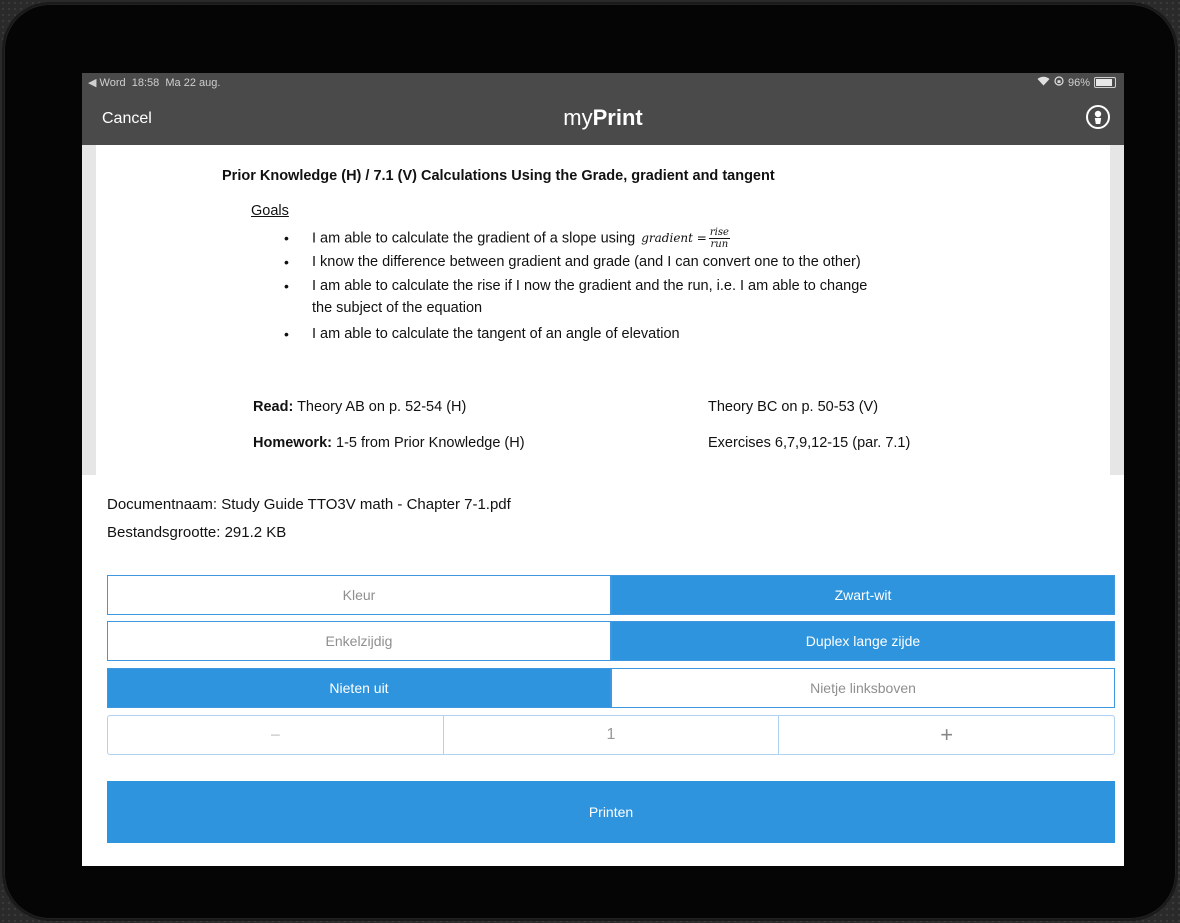  What do you see at coordinates (719, 244) in the screenshot?
I see `formula-denominator: run` at bounding box center [719, 244].